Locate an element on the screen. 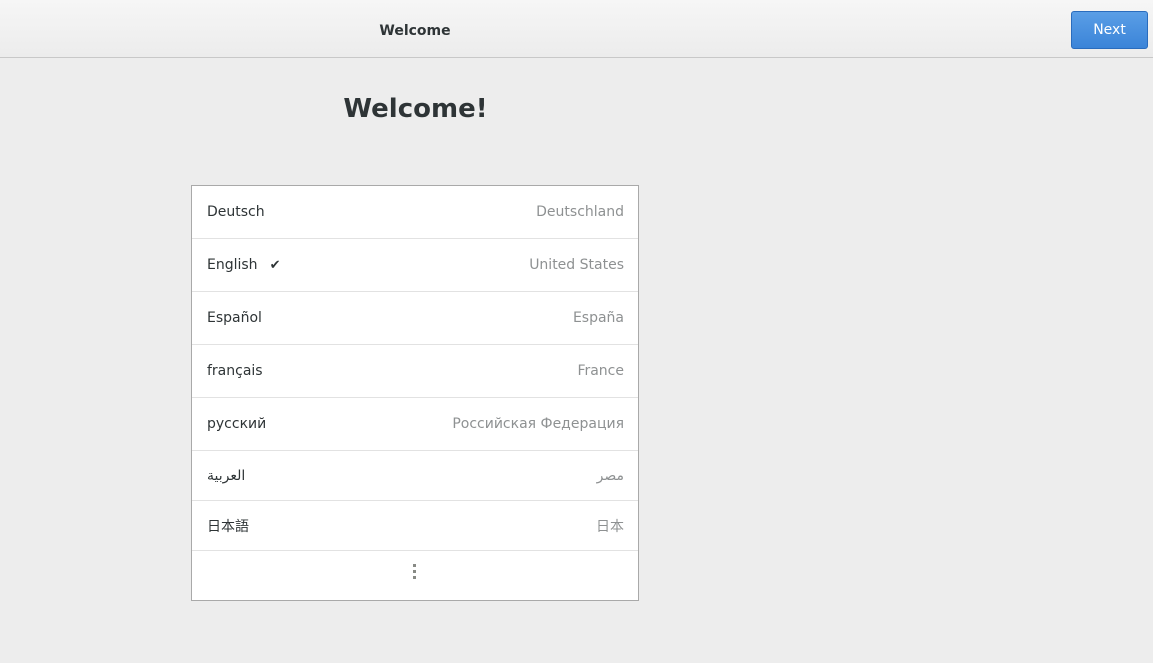 Image resolution: width=1153 pixels, height=663 pixels. language-region: España is located at coordinates (598, 318).